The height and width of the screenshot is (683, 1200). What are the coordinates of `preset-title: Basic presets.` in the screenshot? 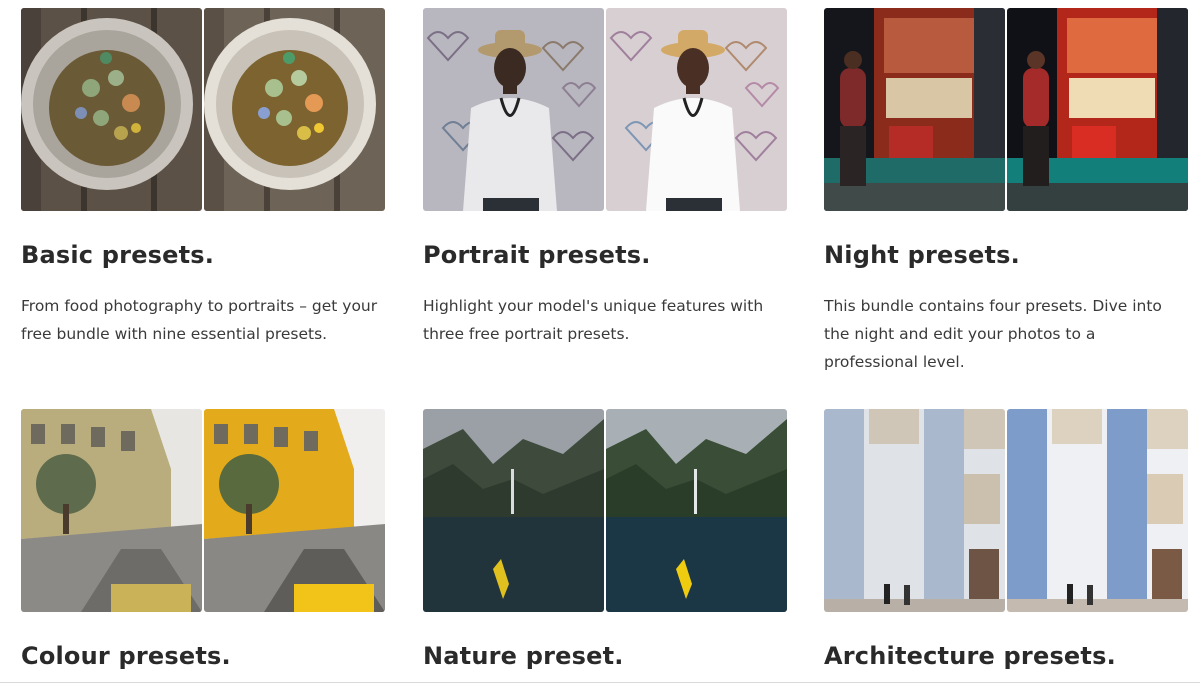 It's located at (117, 255).